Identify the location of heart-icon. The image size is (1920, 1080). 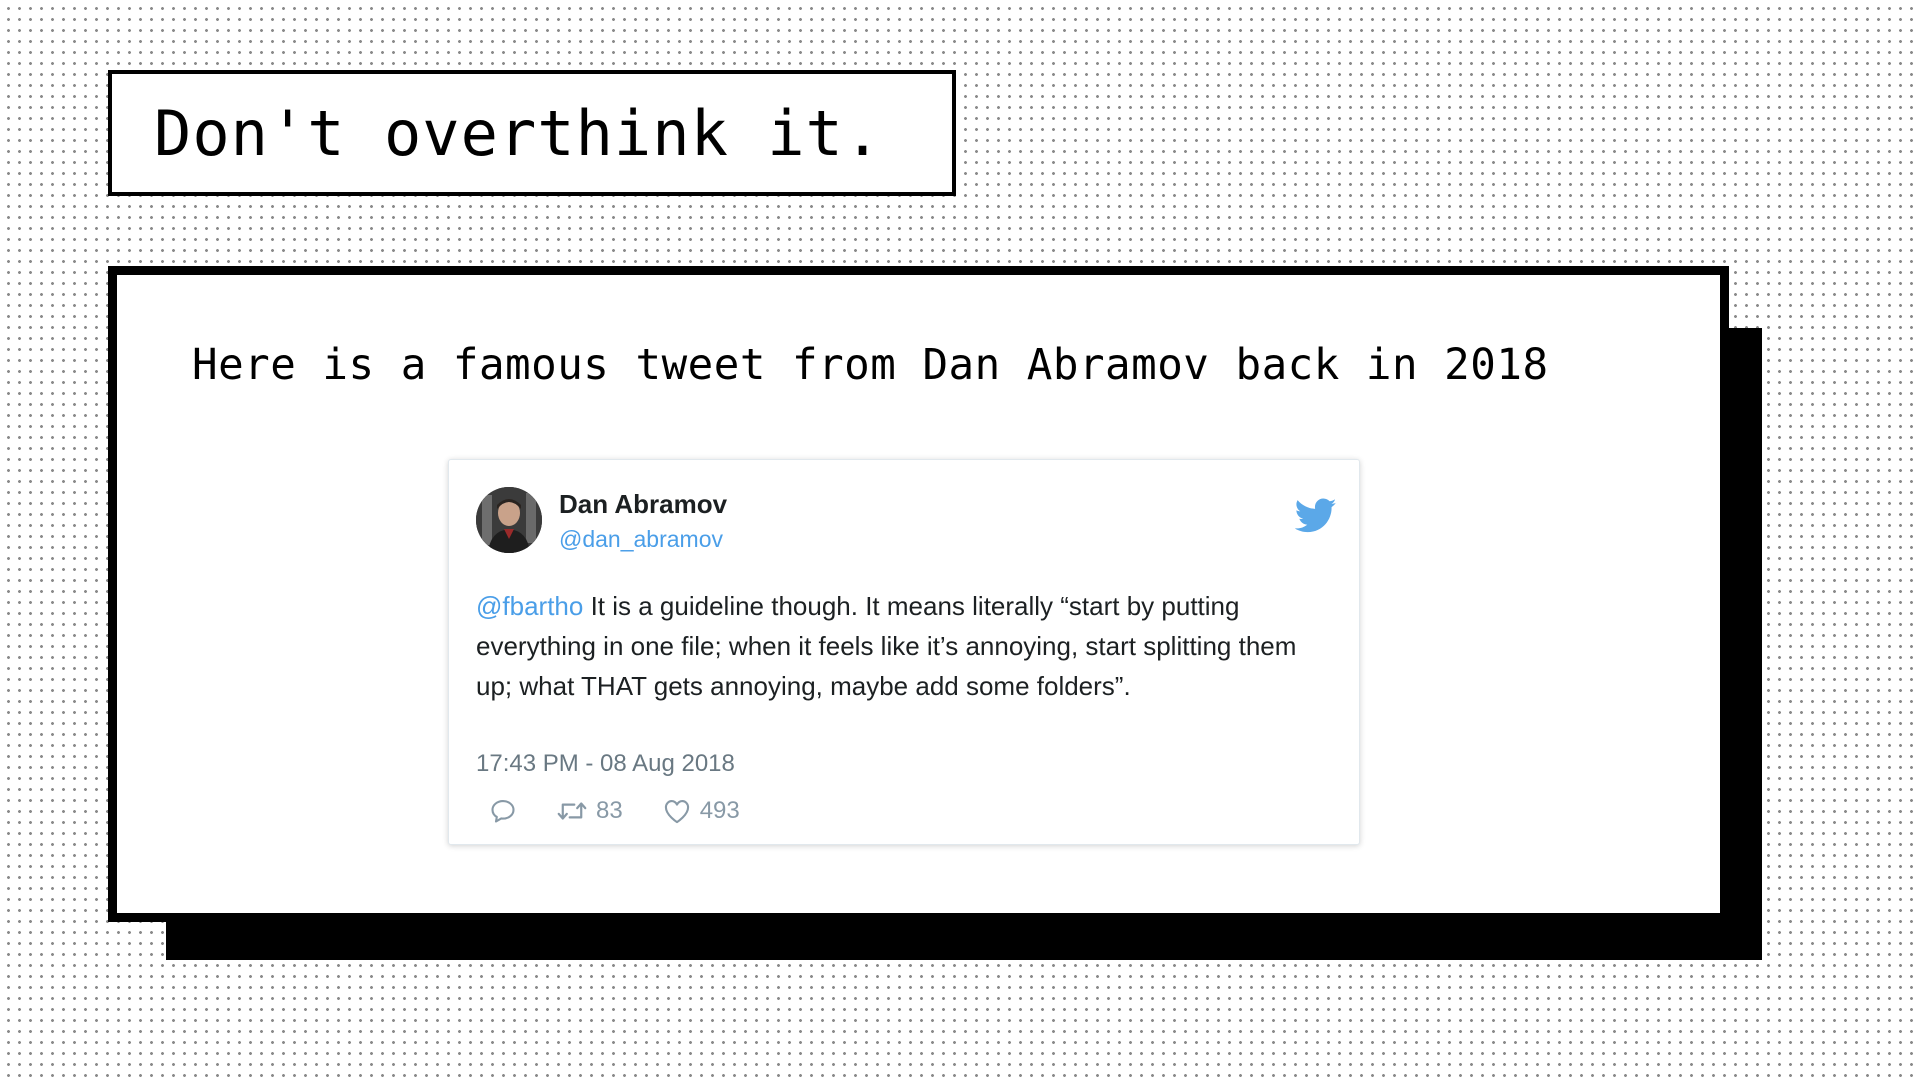
(677, 811).